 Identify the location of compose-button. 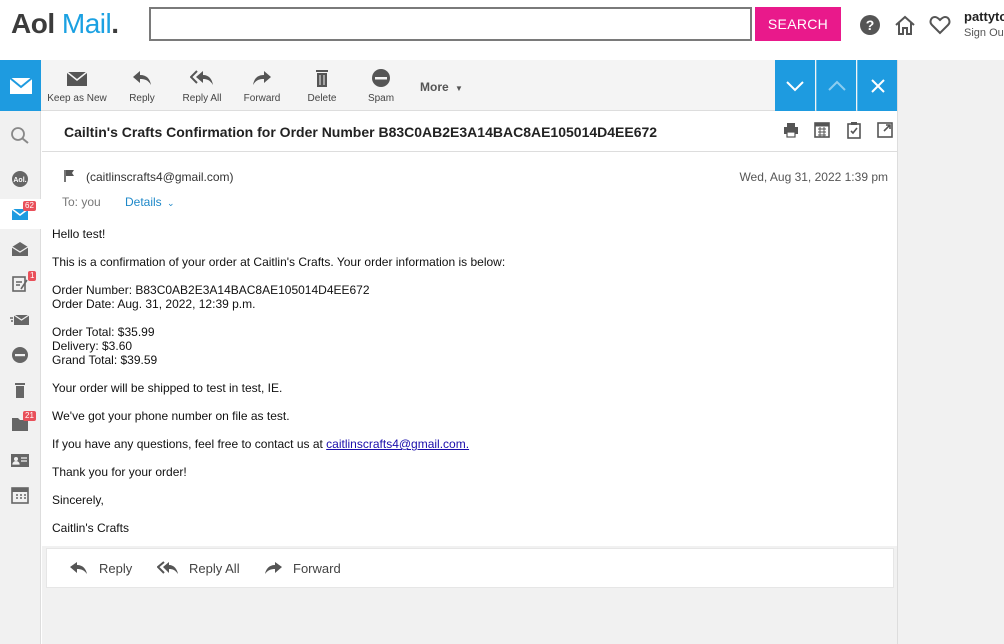
(20, 85).